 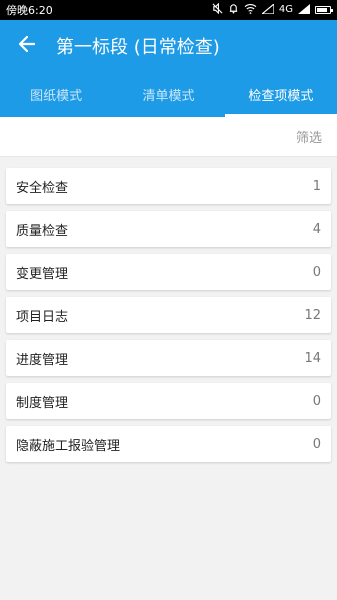 I want to click on list-item: 安全检查 1, so click(x=168, y=186).